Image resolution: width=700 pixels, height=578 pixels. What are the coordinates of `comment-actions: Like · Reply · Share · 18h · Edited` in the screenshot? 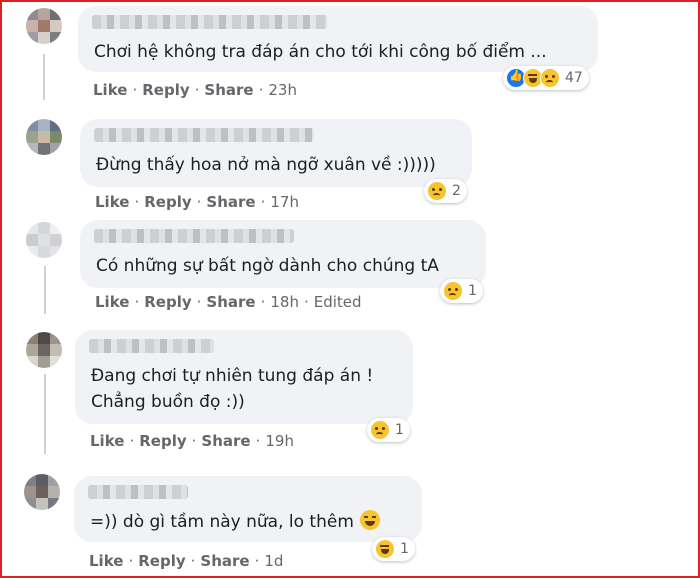 It's located at (228, 302).